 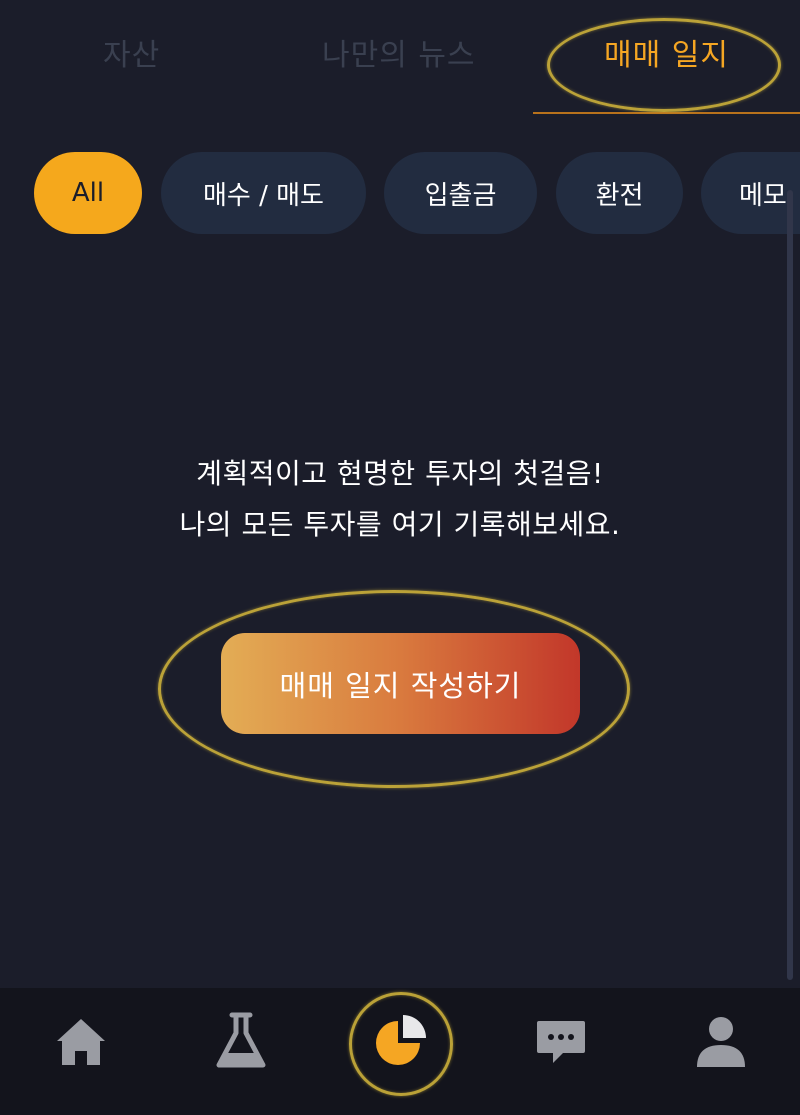 What do you see at coordinates (666, 113) in the screenshot?
I see `active-tab-indicator` at bounding box center [666, 113].